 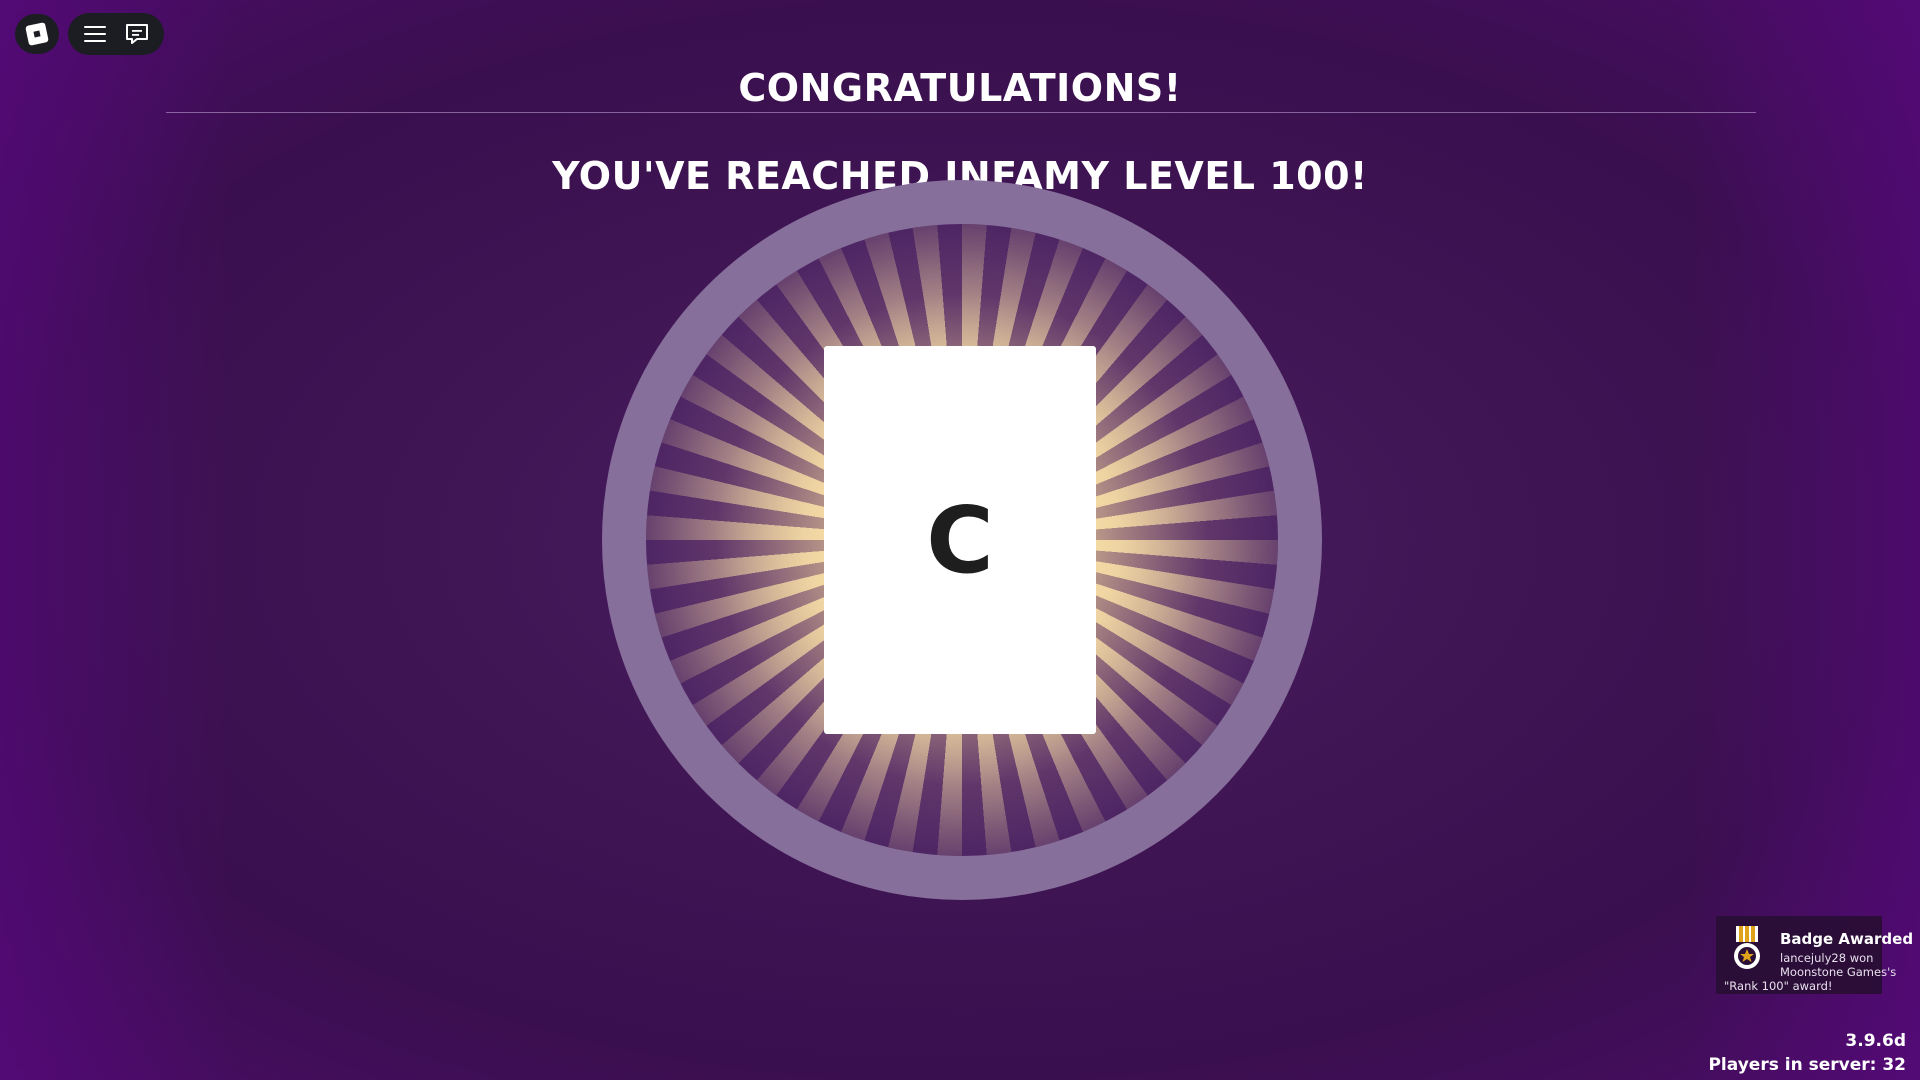 What do you see at coordinates (1747, 947) in the screenshot?
I see `medal-badge-icon` at bounding box center [1747, 947].